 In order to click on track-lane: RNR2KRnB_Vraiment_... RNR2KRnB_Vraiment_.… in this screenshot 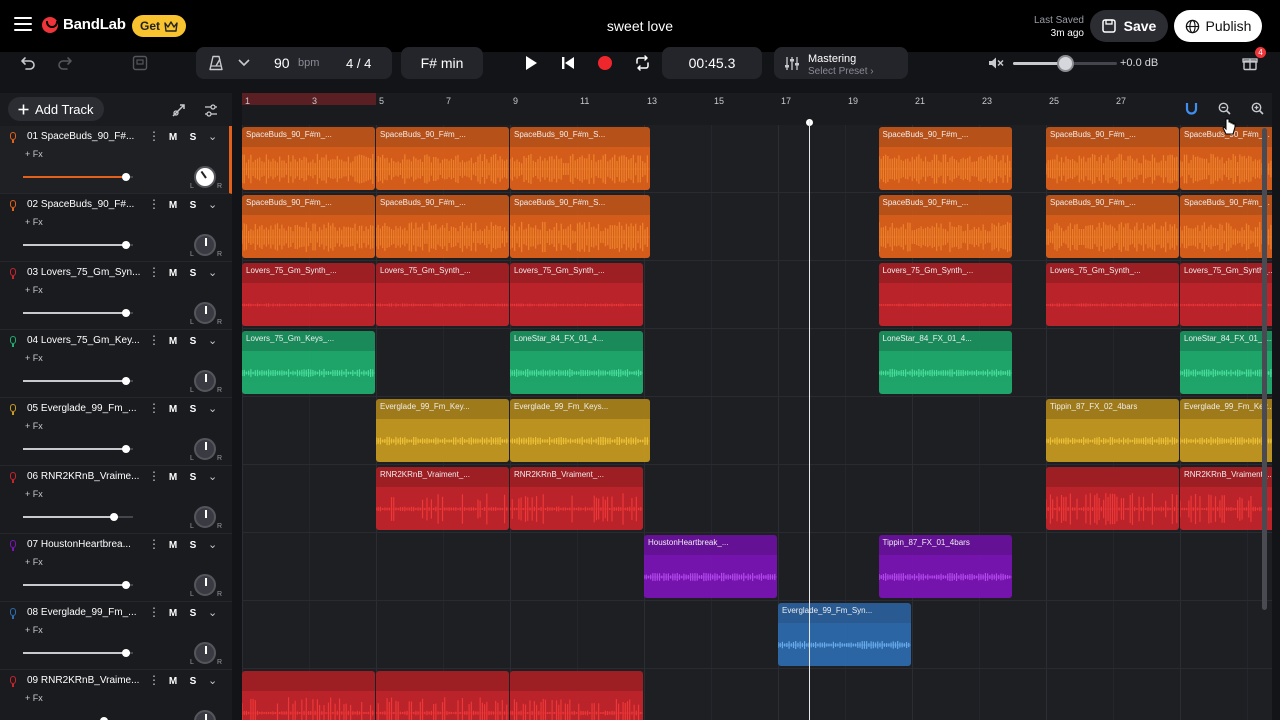, I will do `click(757, 499)`.